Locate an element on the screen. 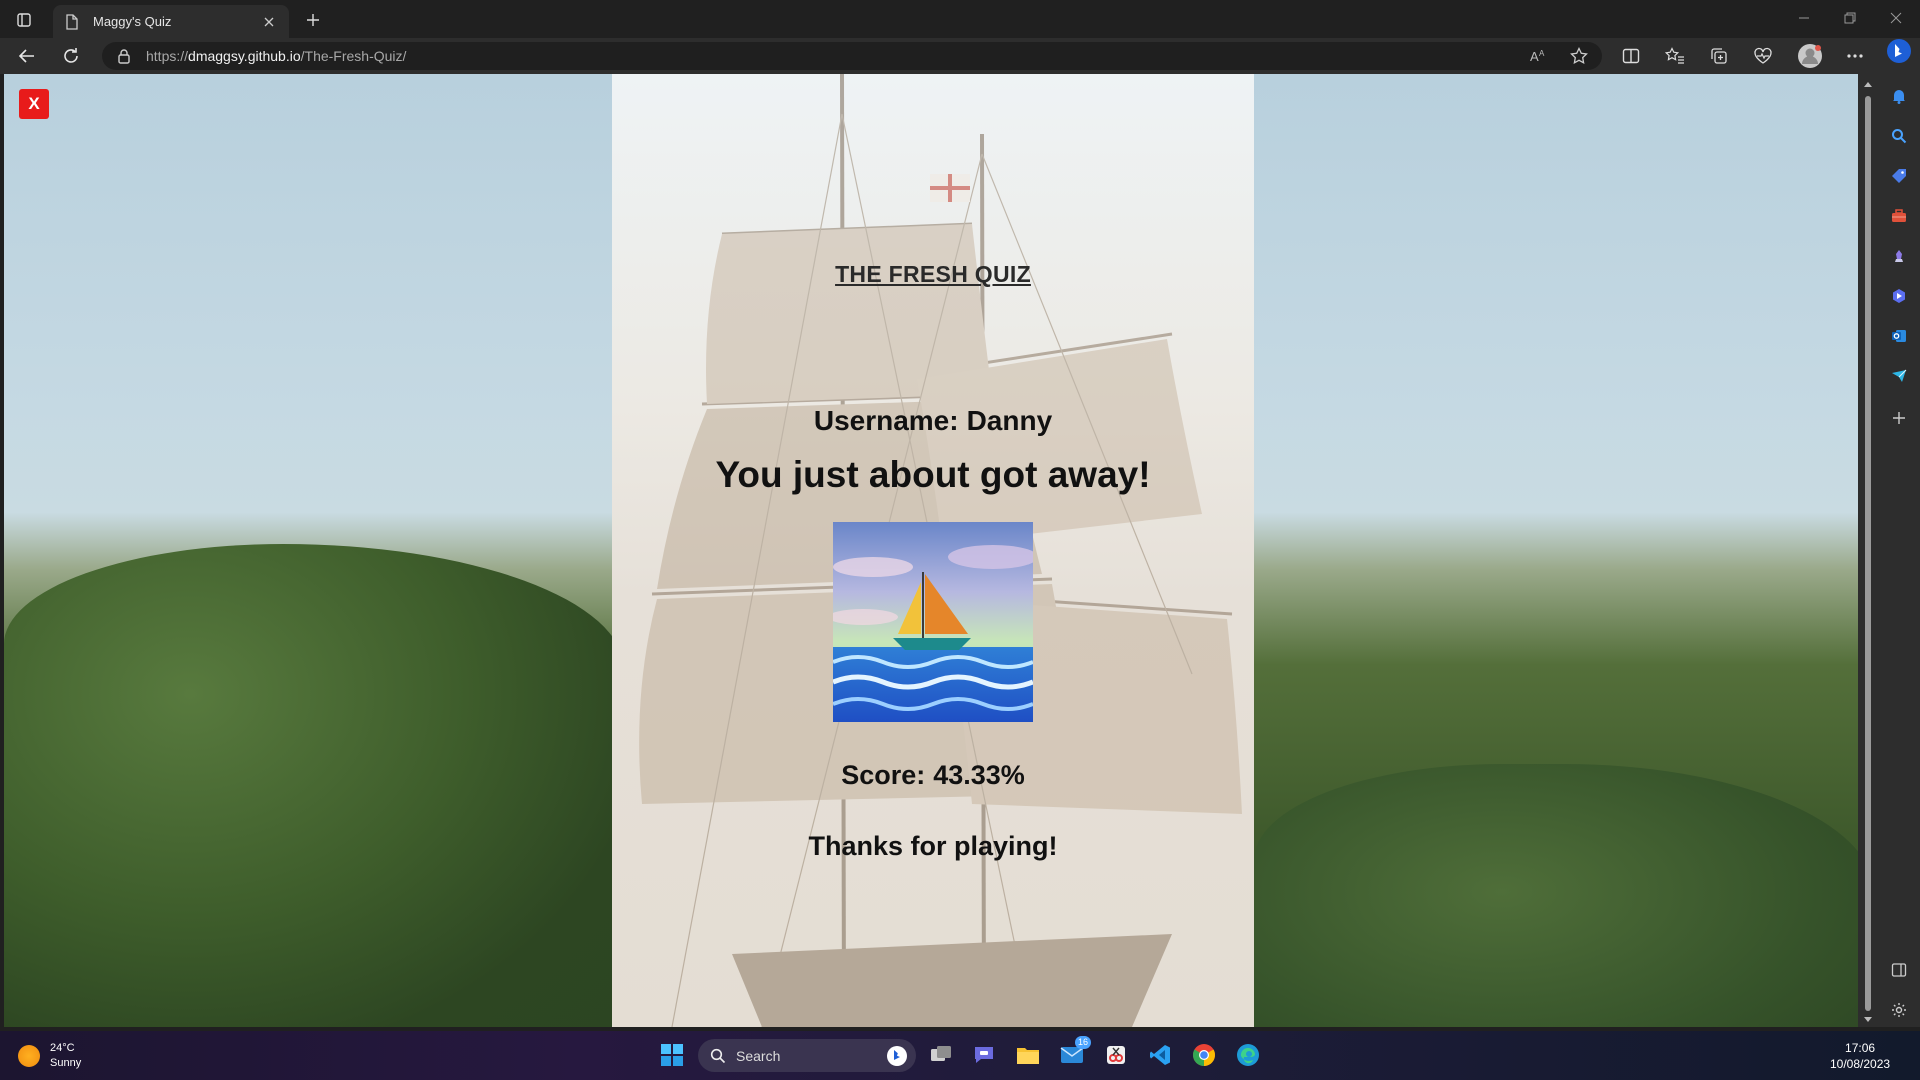  mail-icon: 16 is located at coordinates (1074, 1053).